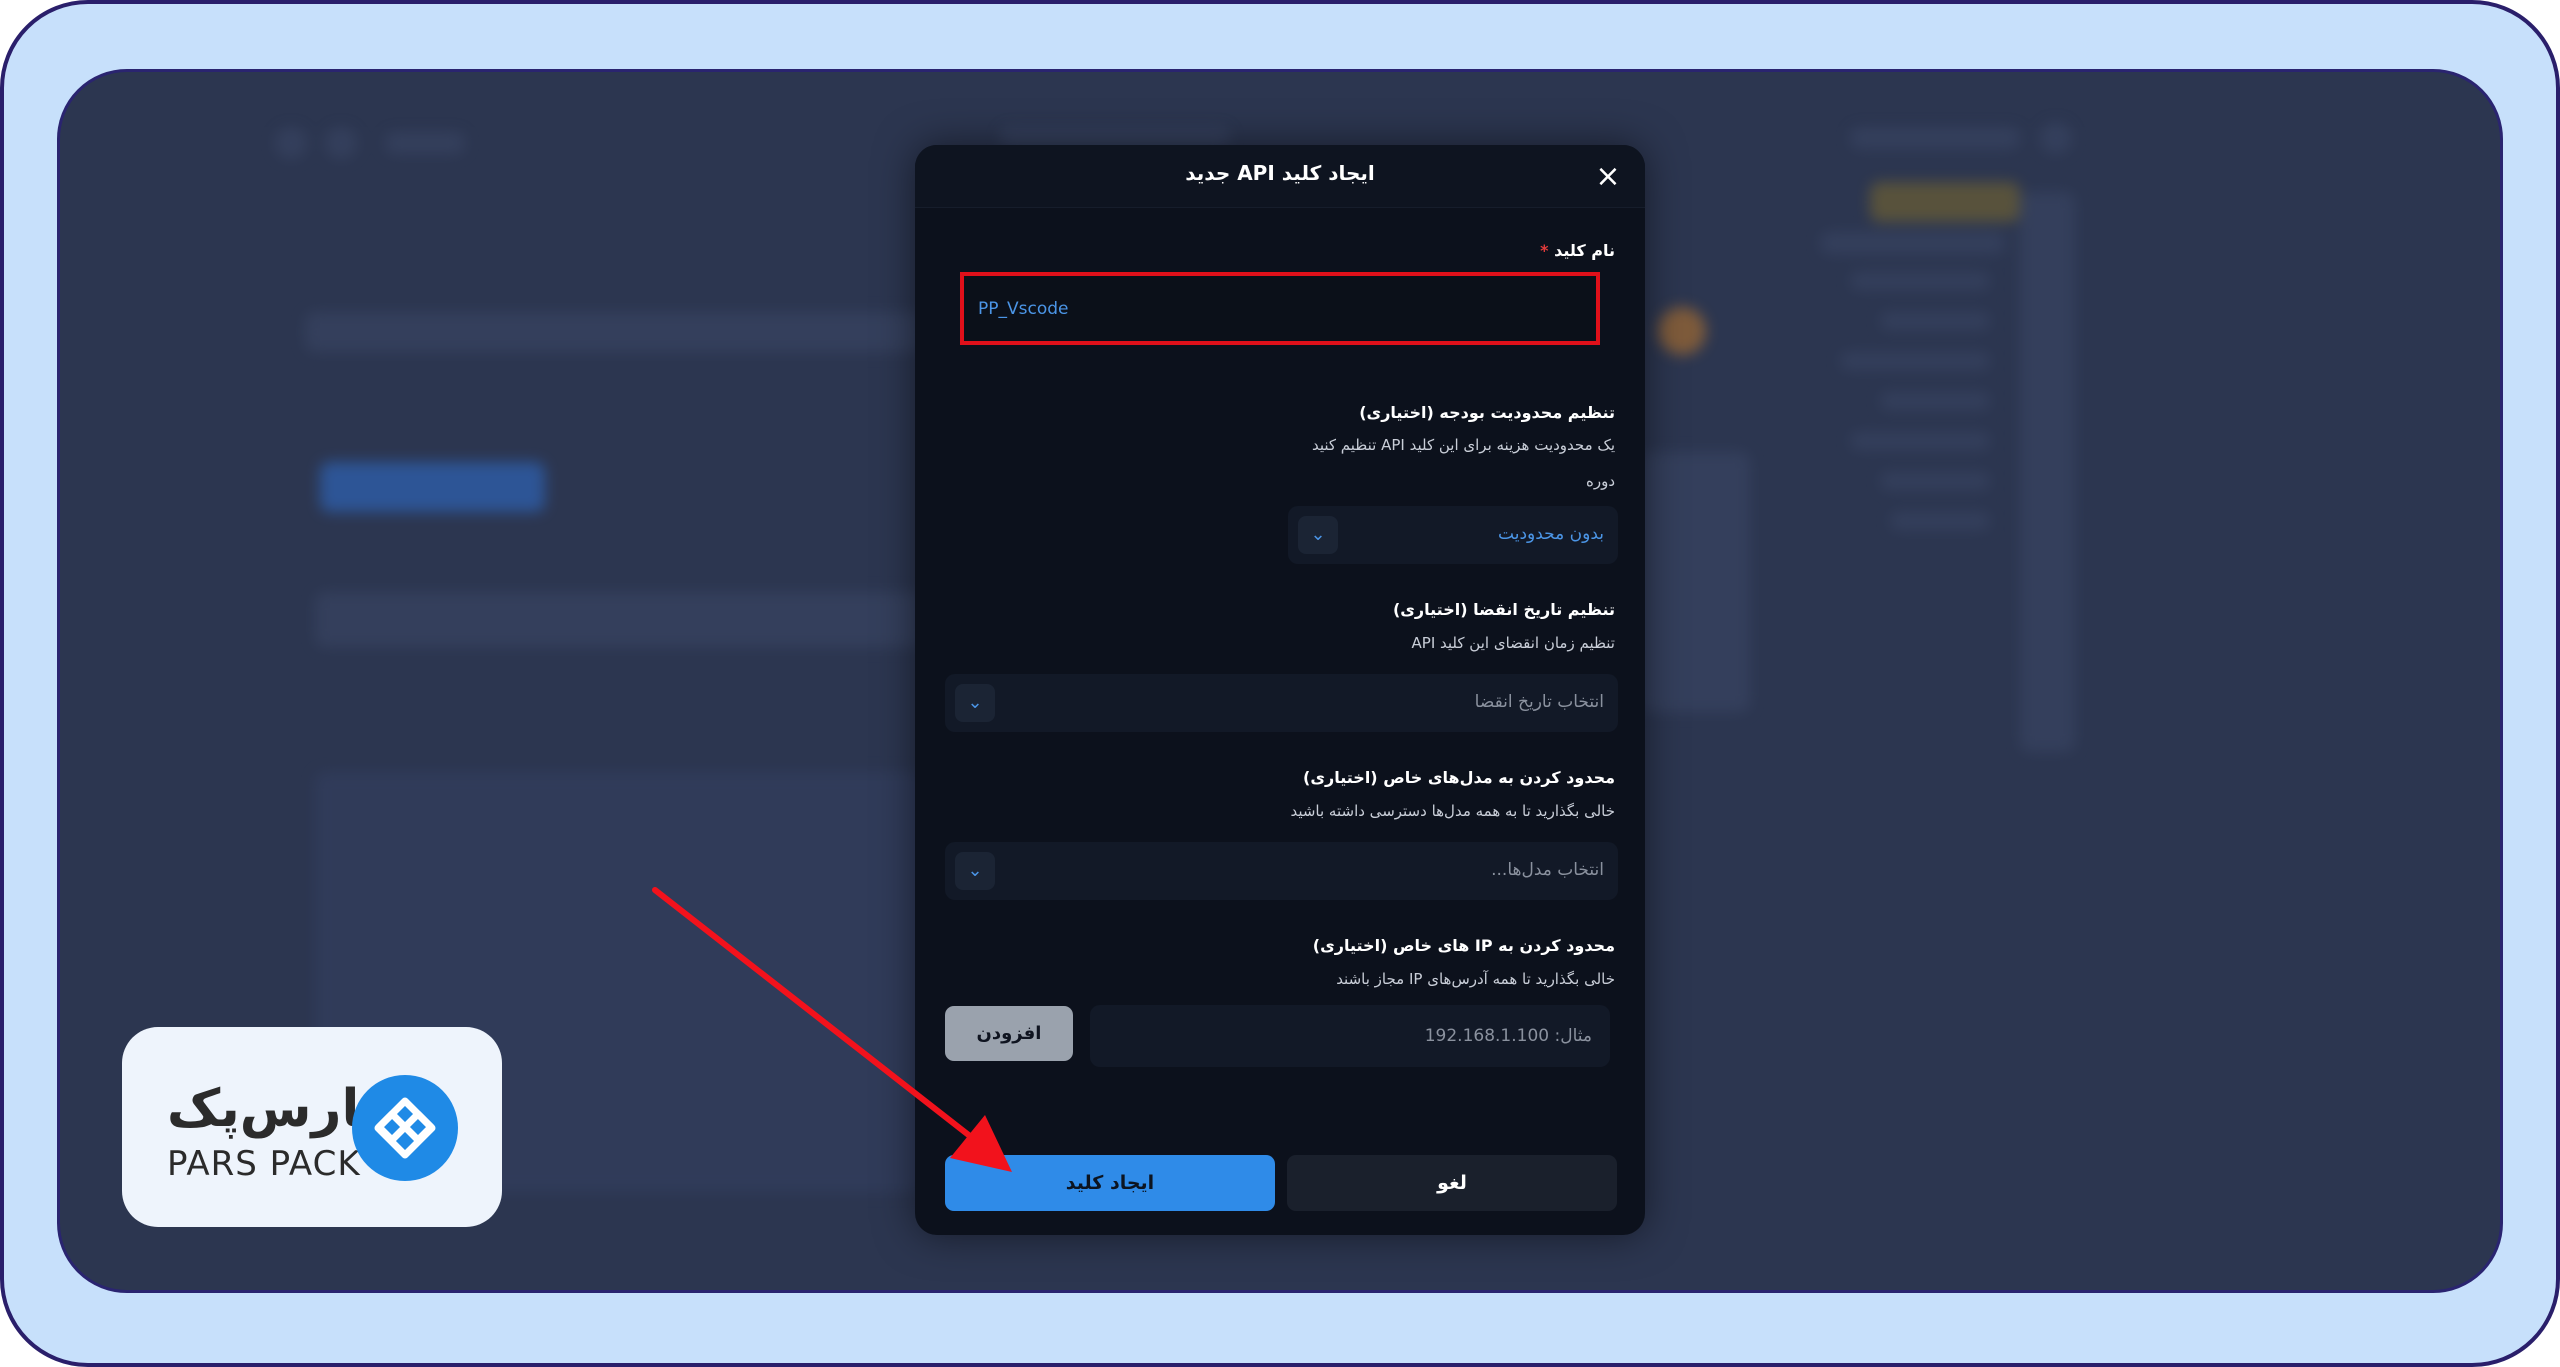  I want to click on ips-title: محدود کردن به IP های خاص (اختیاری), so click(1463, 945).